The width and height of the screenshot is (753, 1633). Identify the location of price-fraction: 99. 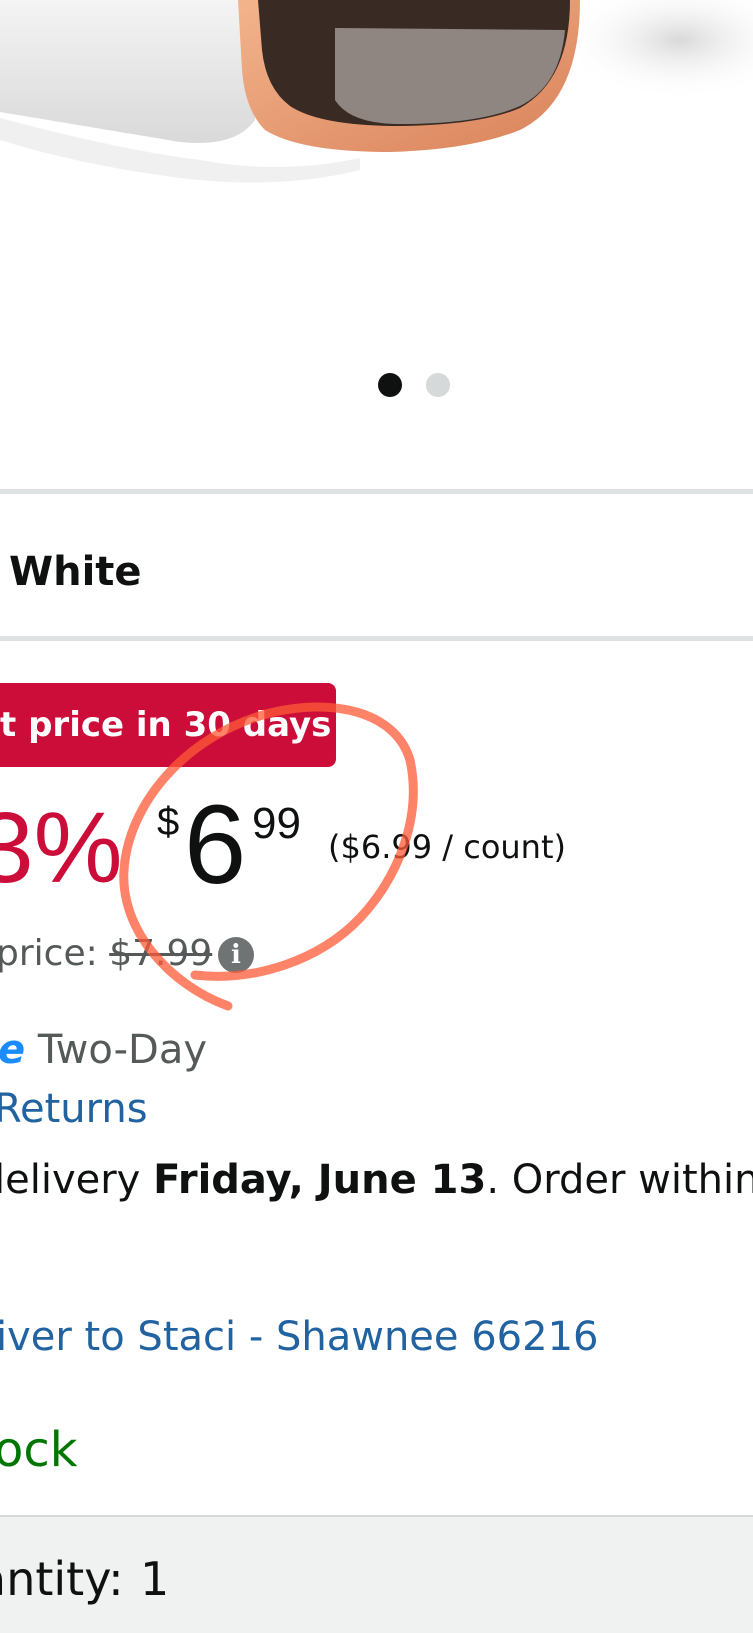
(276, 823).